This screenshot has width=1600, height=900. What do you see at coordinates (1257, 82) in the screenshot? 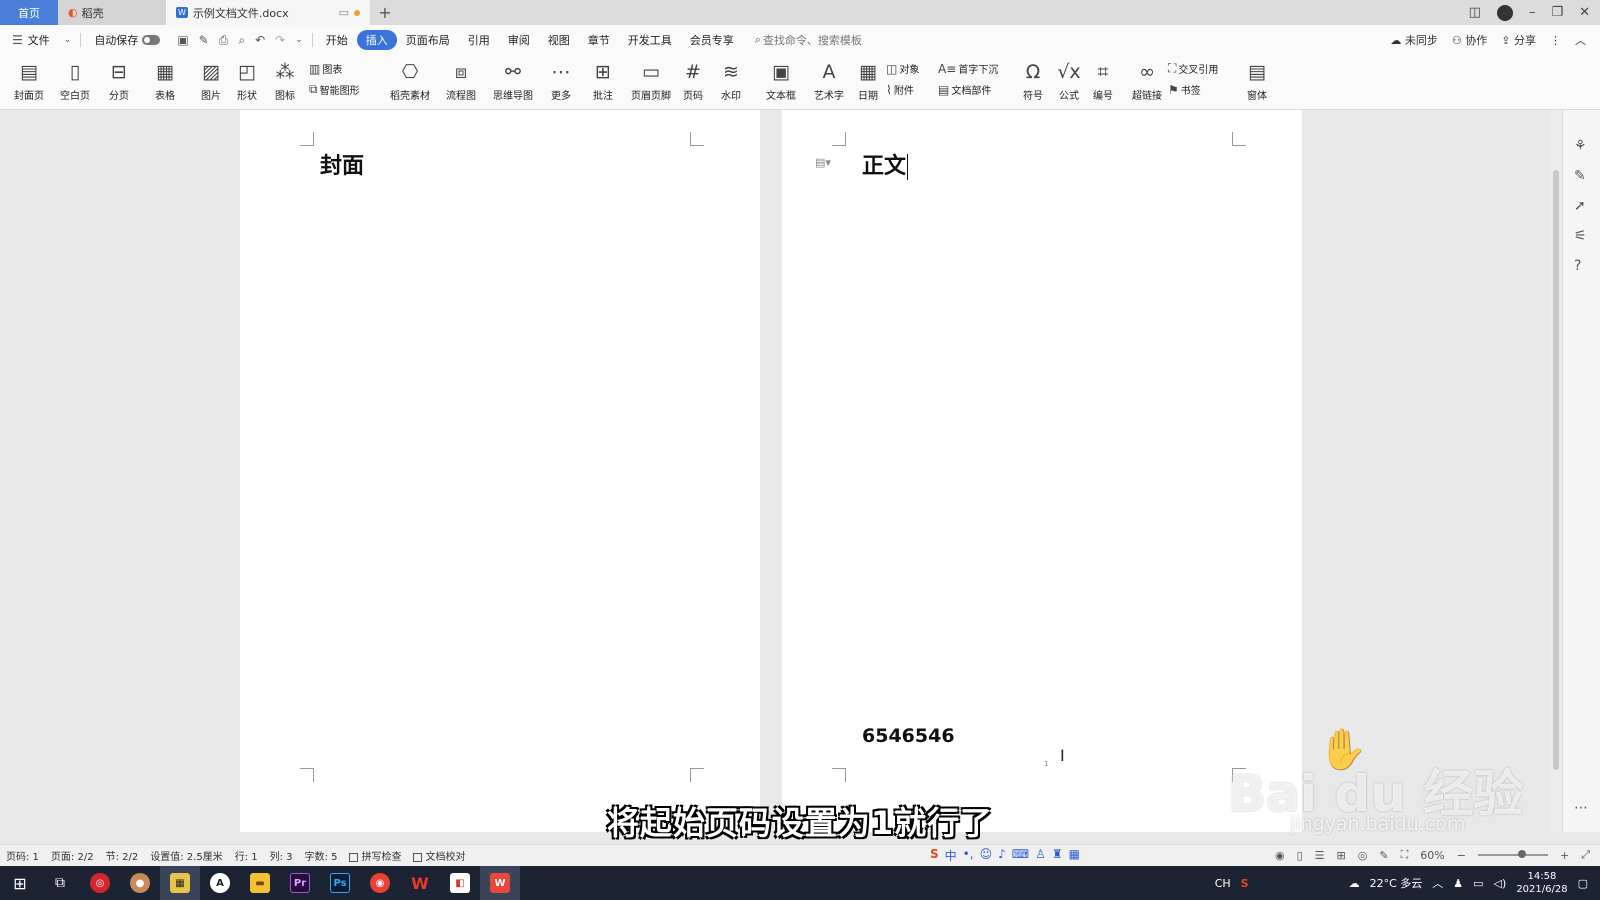
I see `form-button: ▤ 窗体` at bounding box center [1257, 82].